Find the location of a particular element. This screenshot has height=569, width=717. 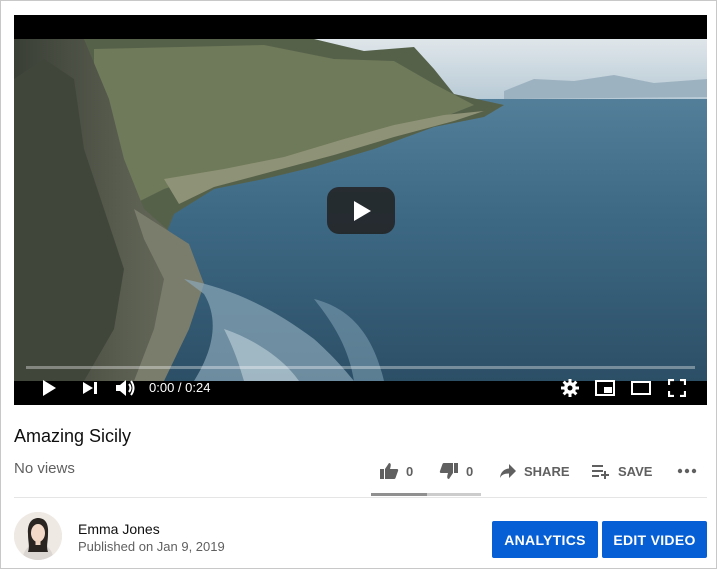

fullscreen-icon is located at coordinates (677, 388).